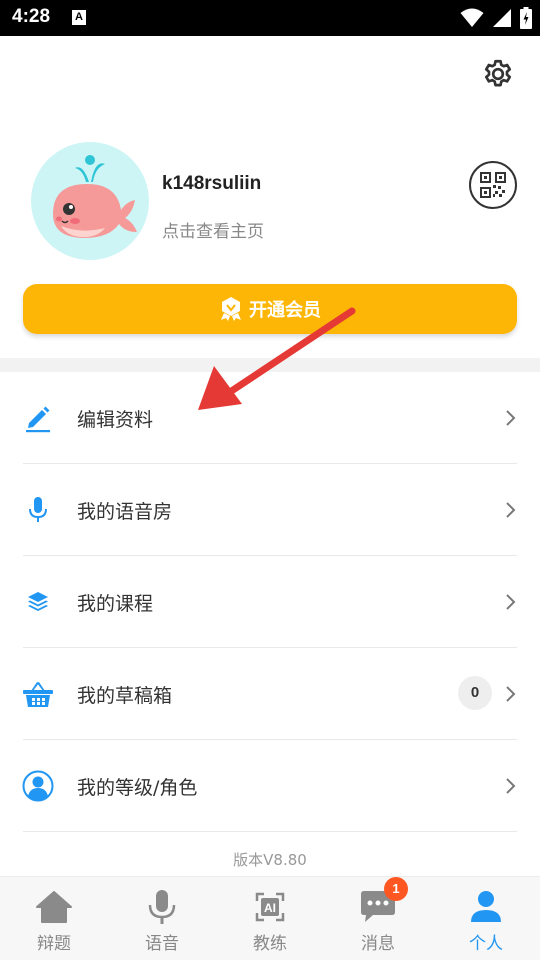 The image size is (540, 960). I want to click on ai-coach-icon: AI, so click(270, 907).